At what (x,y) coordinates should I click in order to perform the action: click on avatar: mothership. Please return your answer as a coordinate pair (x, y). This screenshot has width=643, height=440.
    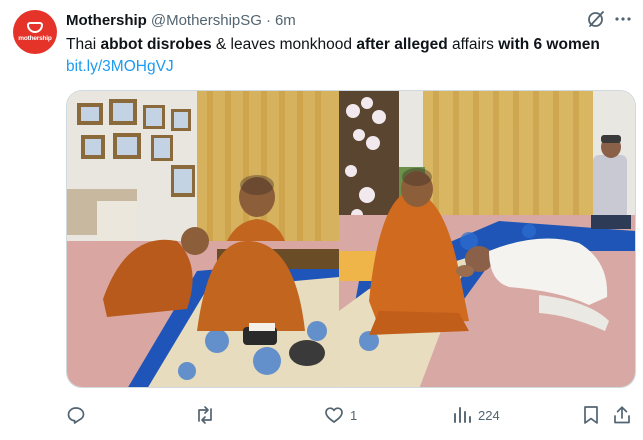
    Looking at the image, I should click on (35, 32).